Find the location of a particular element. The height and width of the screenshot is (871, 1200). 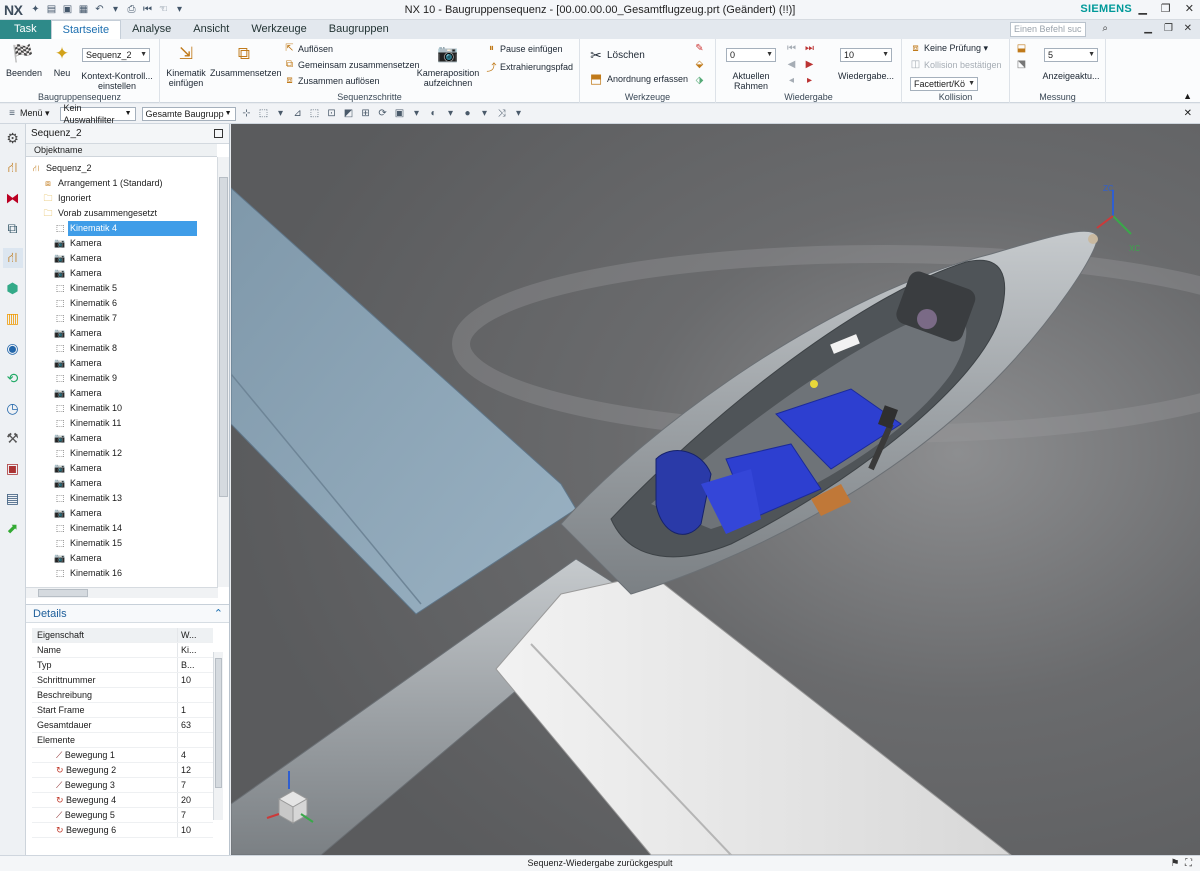

column-header-eigenschaft: Eigenschaft is located at coordinates (105, 635).